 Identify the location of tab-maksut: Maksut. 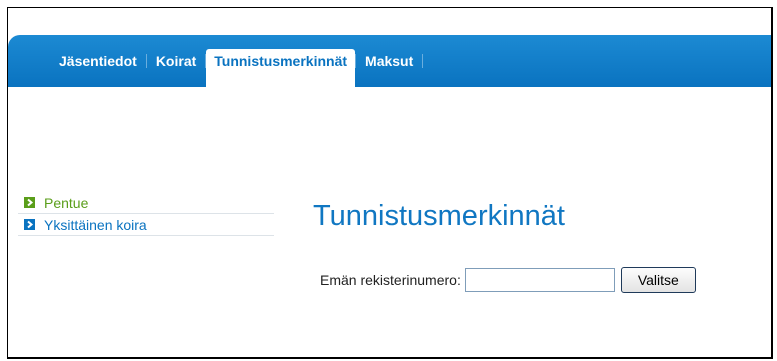
(389, 61).